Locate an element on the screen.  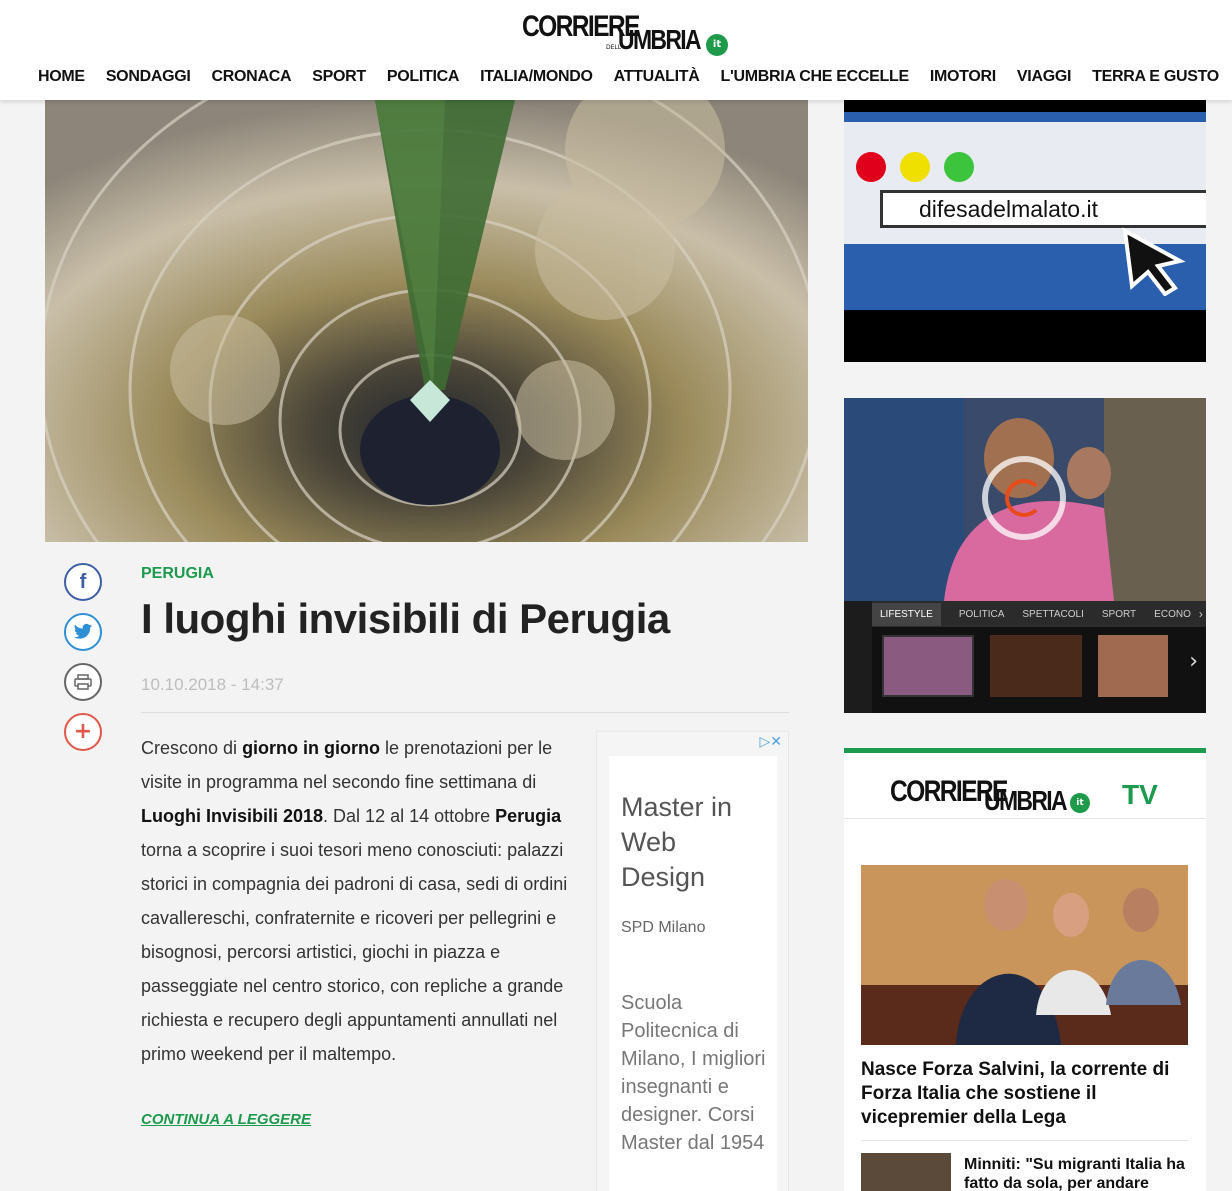
twitter-icon is located at coordinates (83, 631).